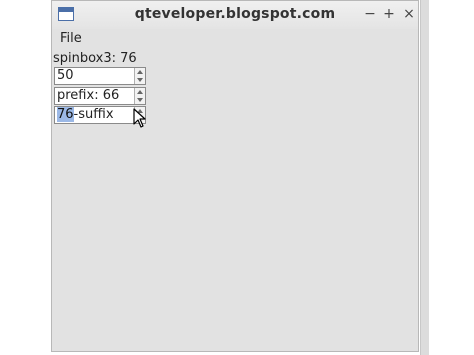  What do you see at coordinates (65, 76) in the screenshot?
I see `spinbox-1-value: 50` at bounding box center [65, 76].